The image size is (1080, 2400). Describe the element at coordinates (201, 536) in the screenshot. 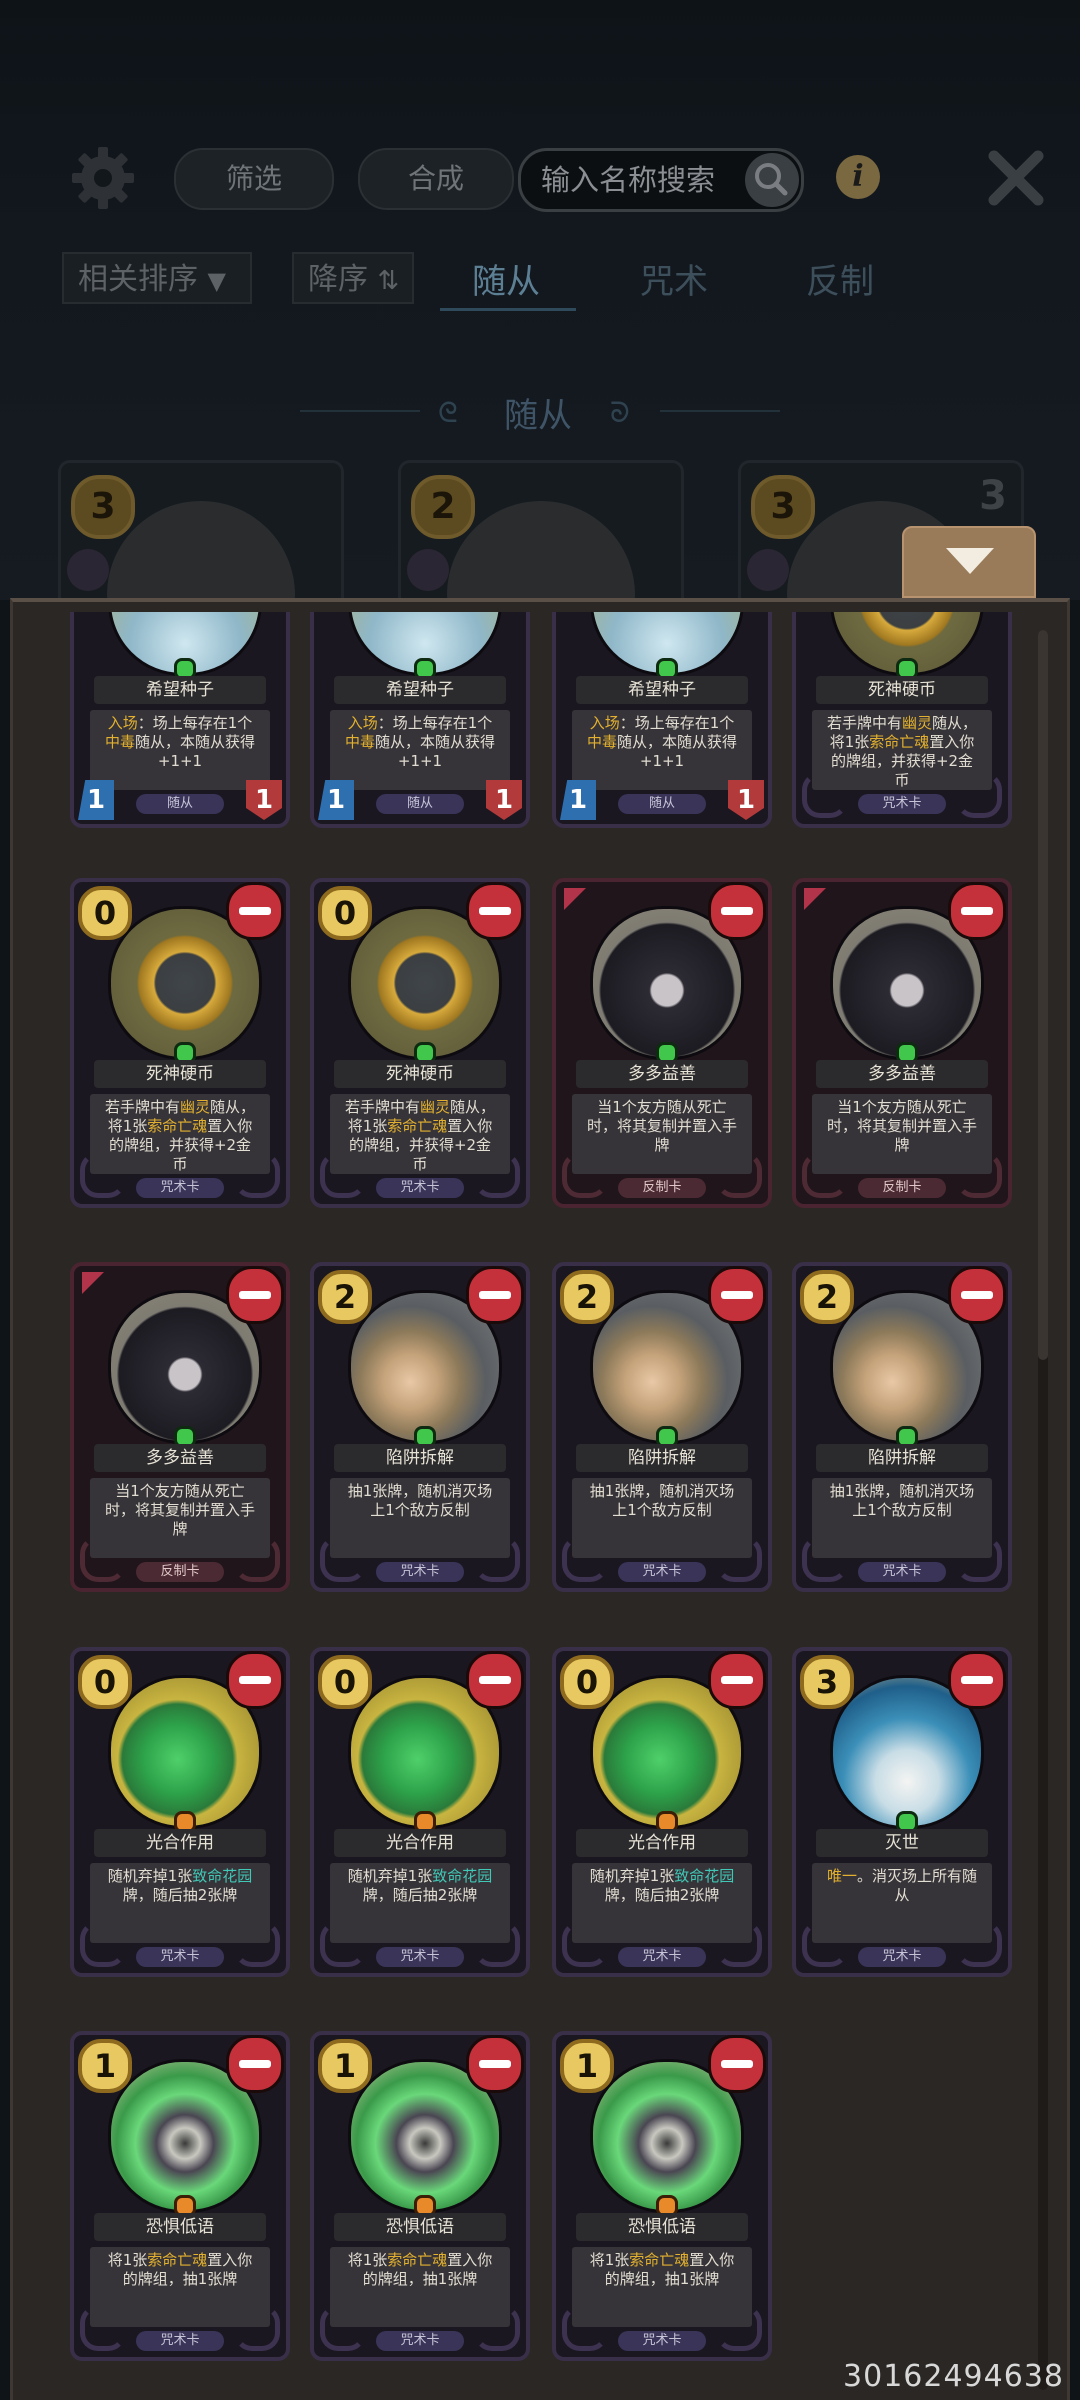

I see `background-card: 3` at that location.